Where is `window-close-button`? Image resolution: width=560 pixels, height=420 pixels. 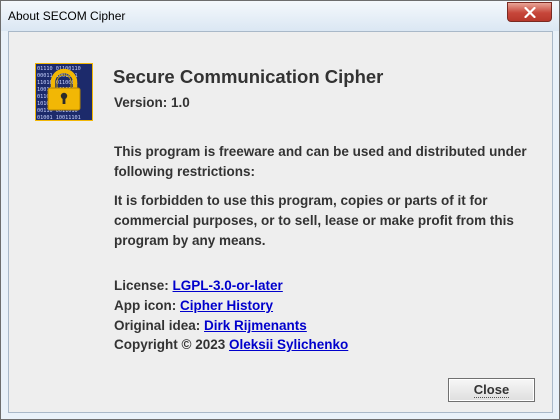
window-close-button is located at coordinates (529, 12).